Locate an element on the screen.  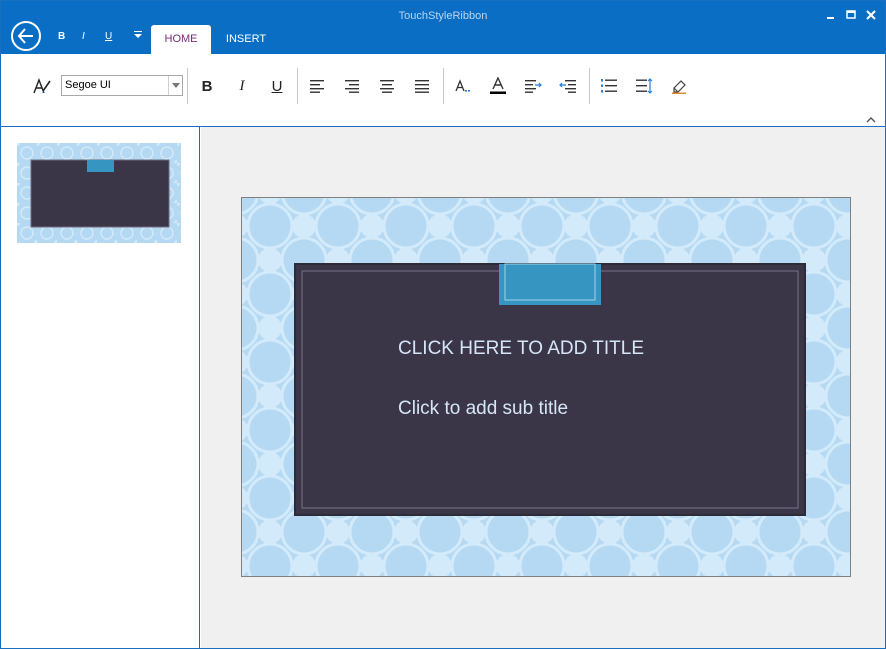
qat-bold-button: B is located at coordinates (61, 36).